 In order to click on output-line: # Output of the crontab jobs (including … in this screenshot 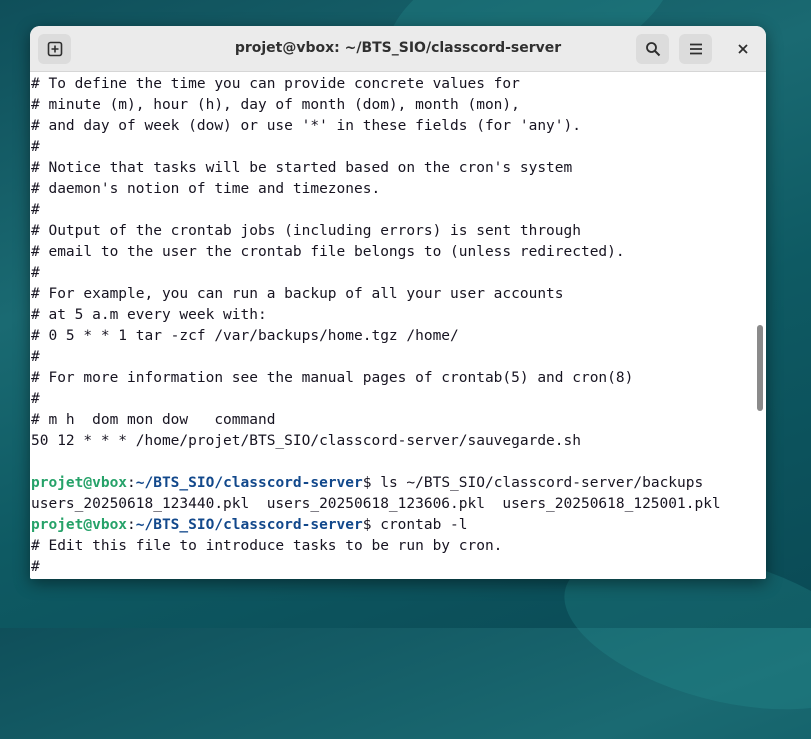, I will do `click(306, 231)`.